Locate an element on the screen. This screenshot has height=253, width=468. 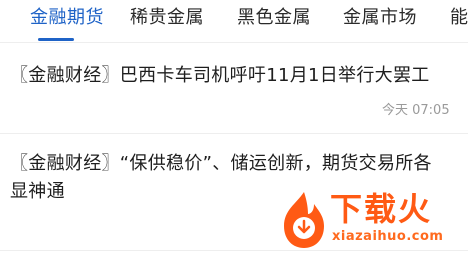
watermark-url: xiazaihuo.com is located at coordinates (388, 236).